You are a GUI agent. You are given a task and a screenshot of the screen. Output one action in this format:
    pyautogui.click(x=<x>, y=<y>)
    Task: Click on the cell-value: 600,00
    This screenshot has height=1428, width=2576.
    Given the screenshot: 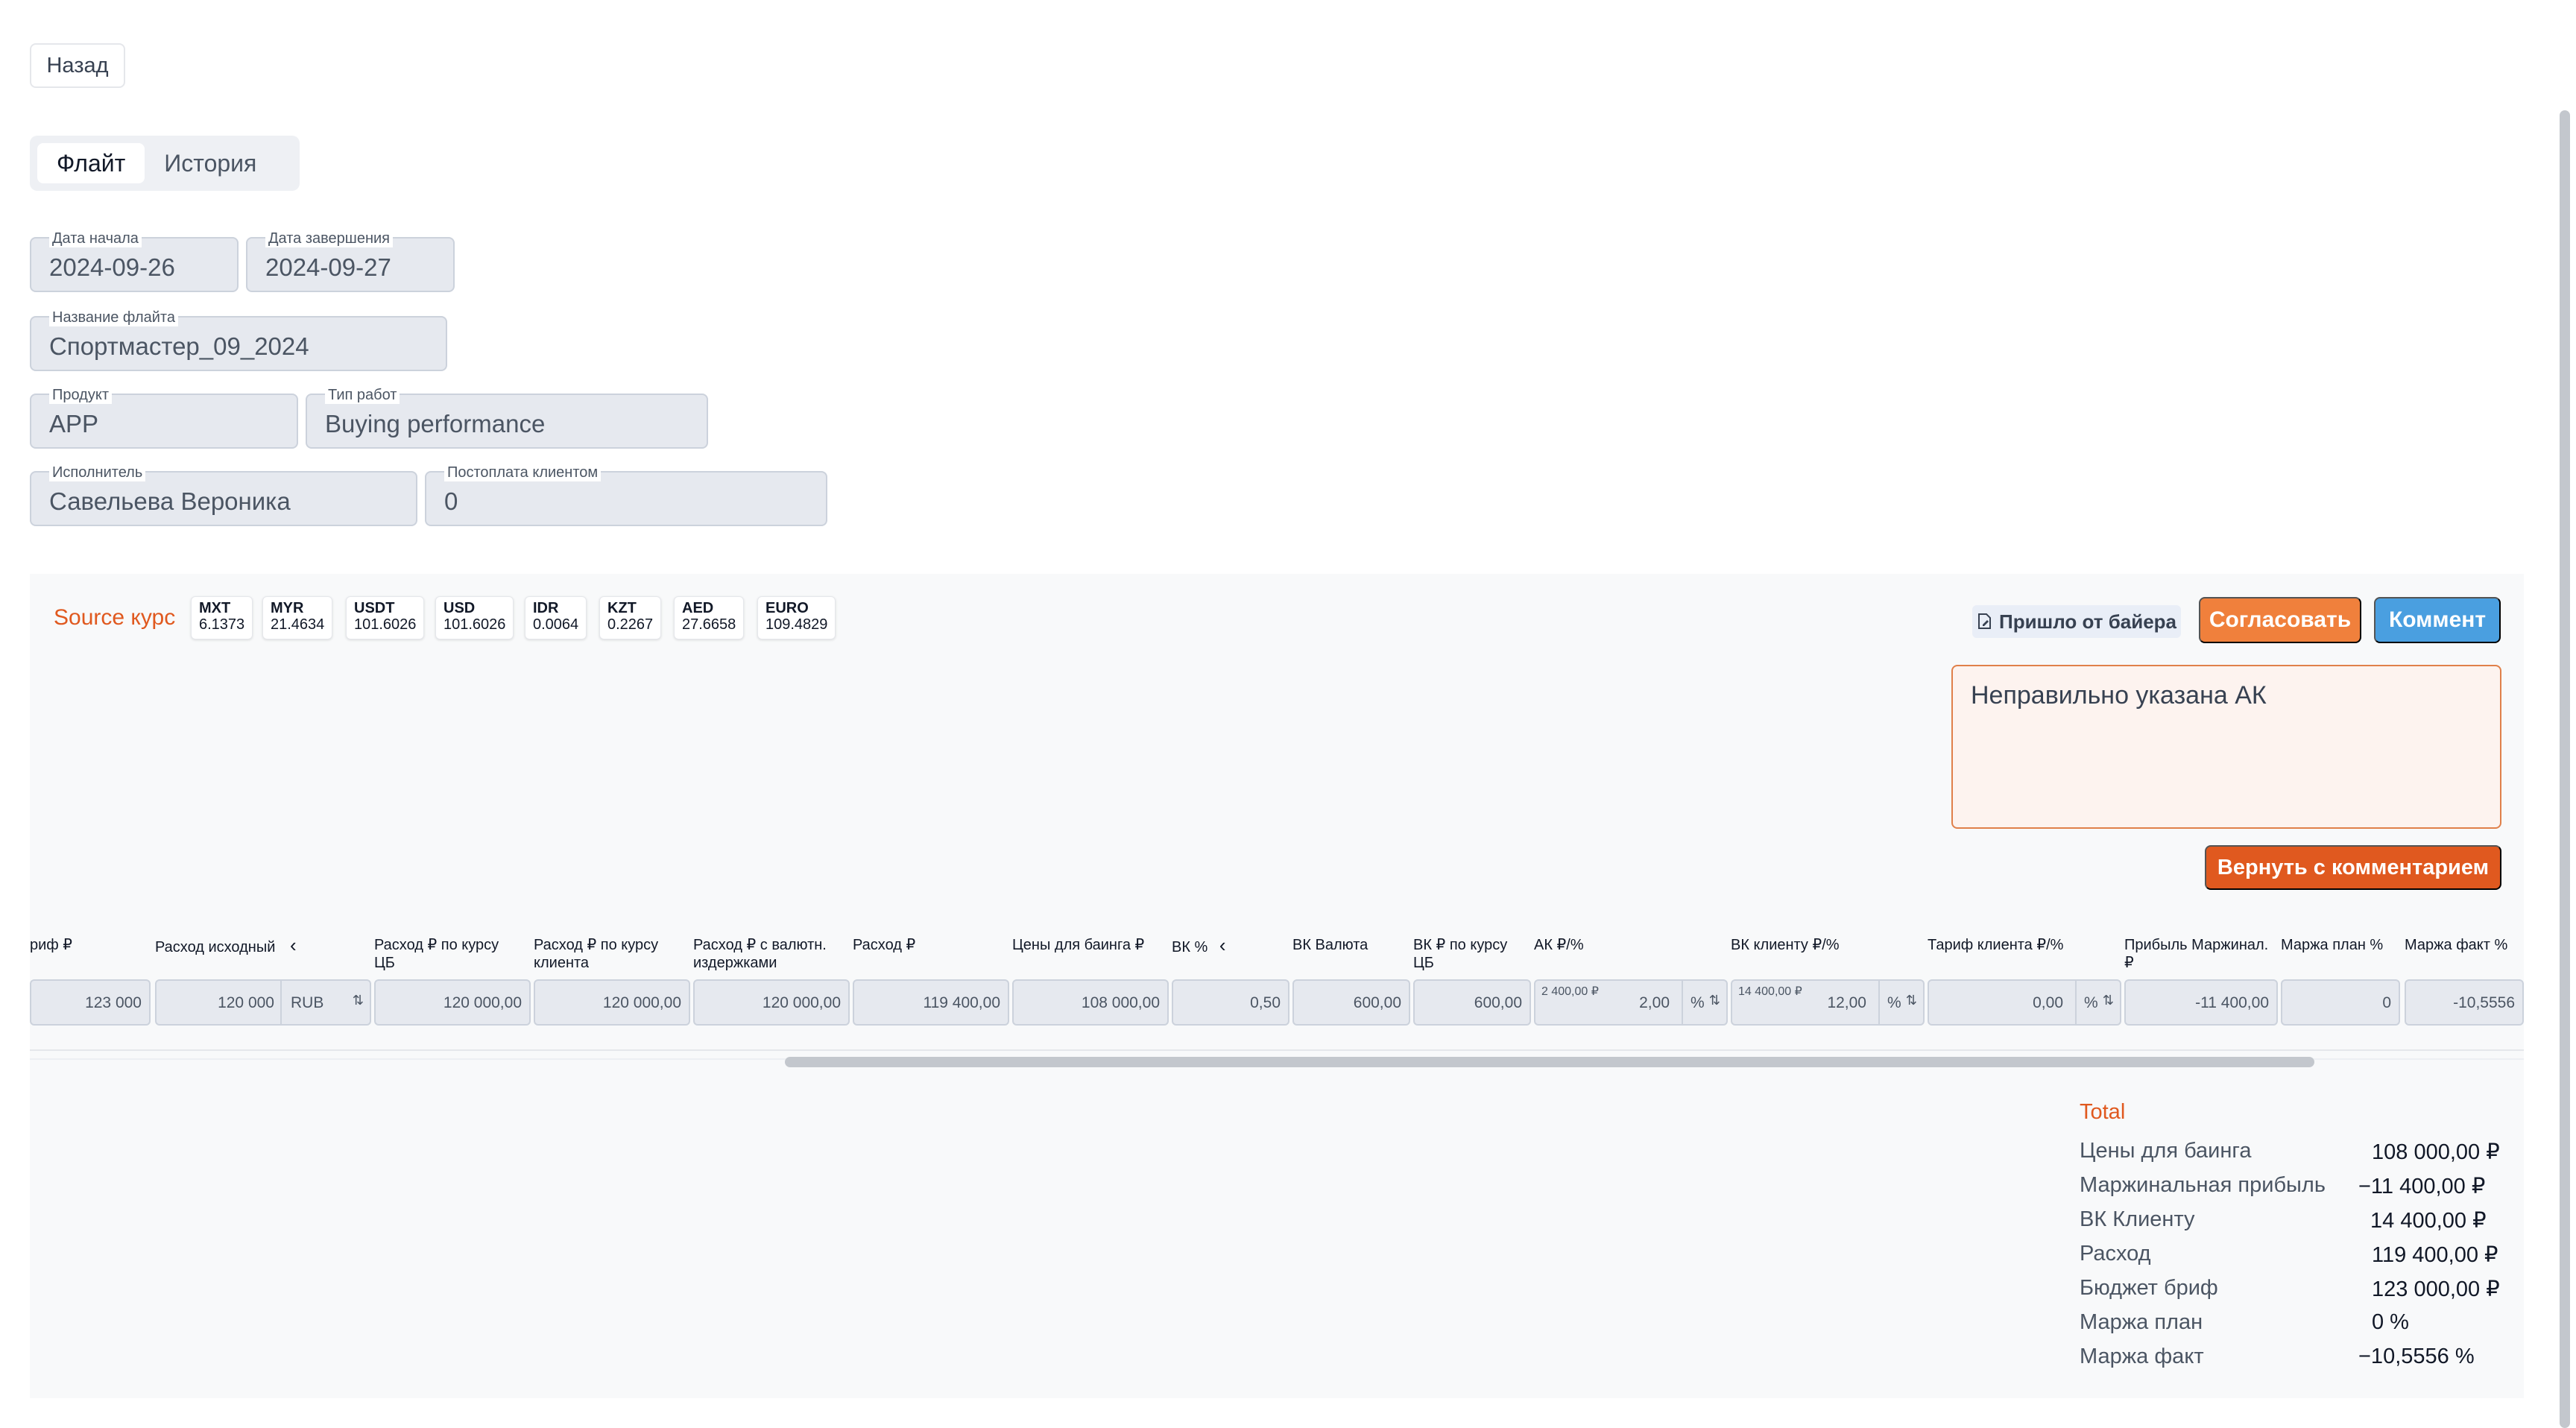 What is the action you would take?
    pyautogui.click(x=1498, y=1002)
    